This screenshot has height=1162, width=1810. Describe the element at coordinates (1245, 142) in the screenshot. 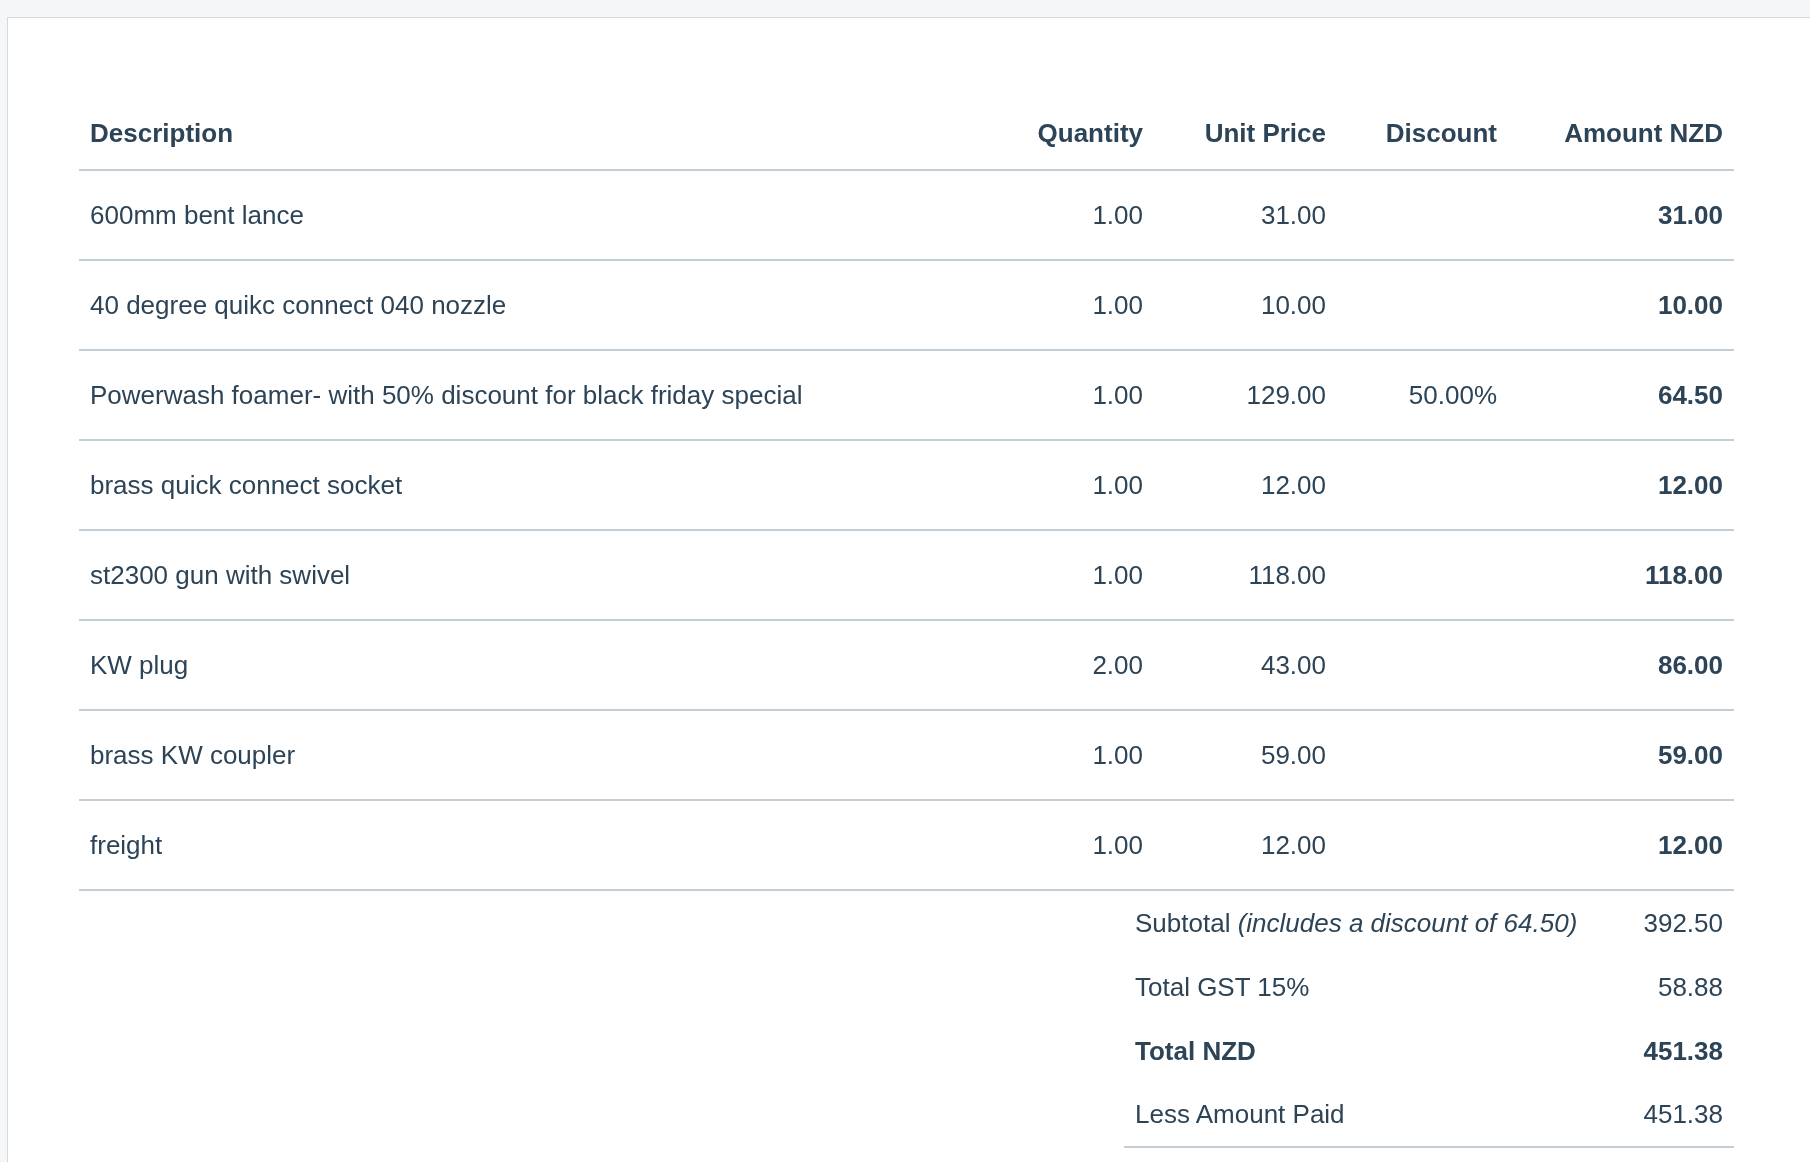

I see `column-header: Unit Price` at that location.